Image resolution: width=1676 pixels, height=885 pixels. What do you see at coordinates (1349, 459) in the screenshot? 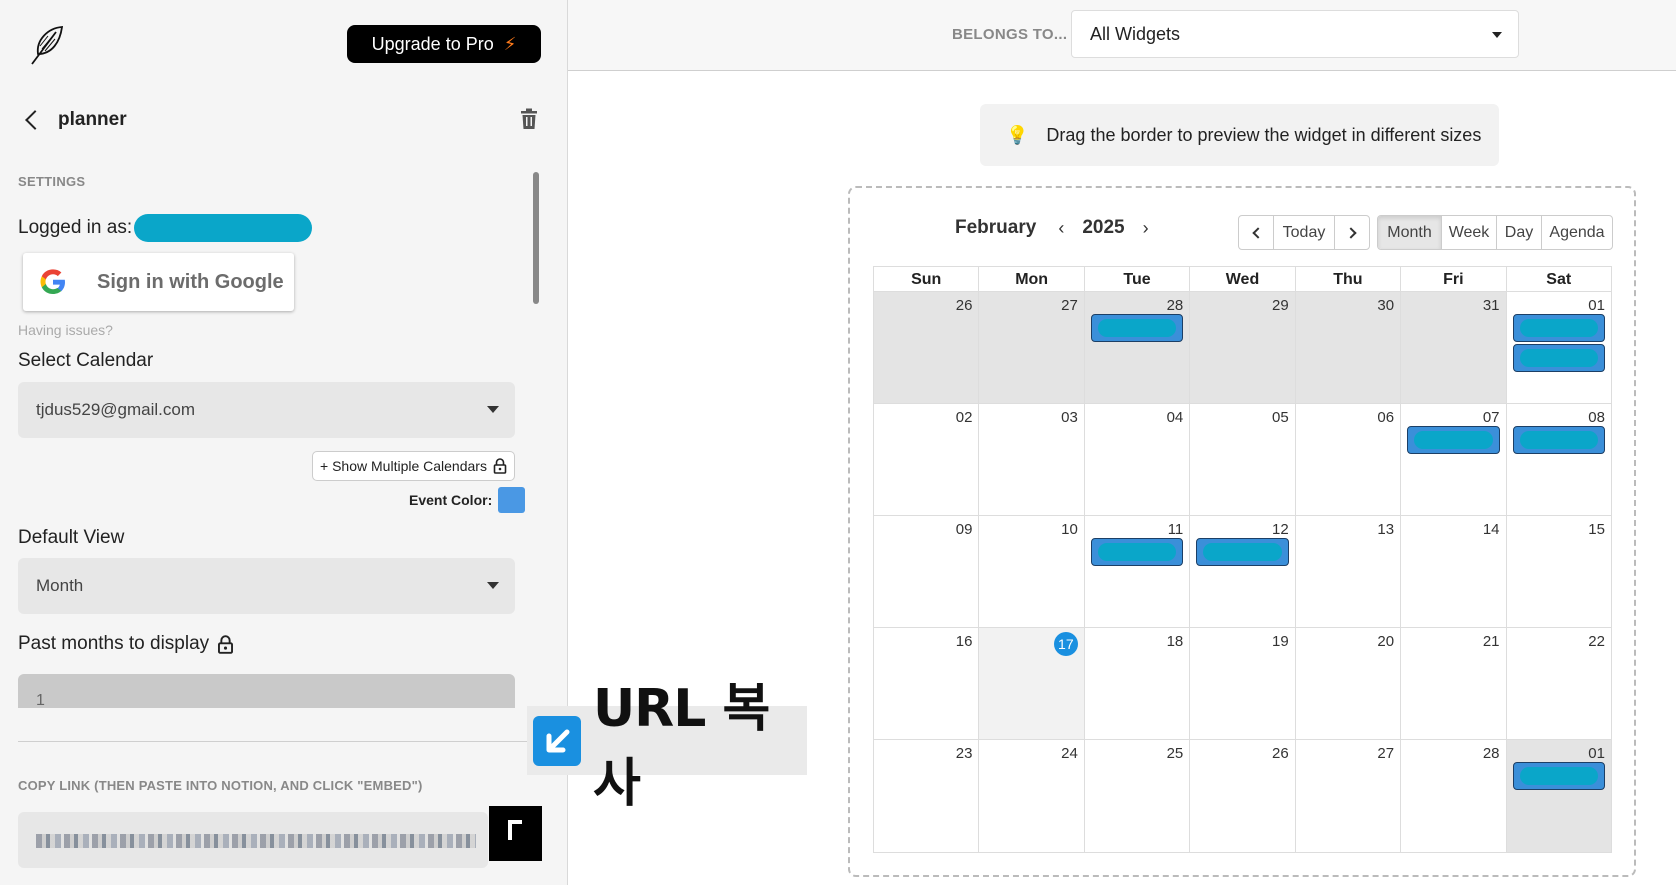
I see `calendar-day-cell: 06` at bounding box center [1349, 459].